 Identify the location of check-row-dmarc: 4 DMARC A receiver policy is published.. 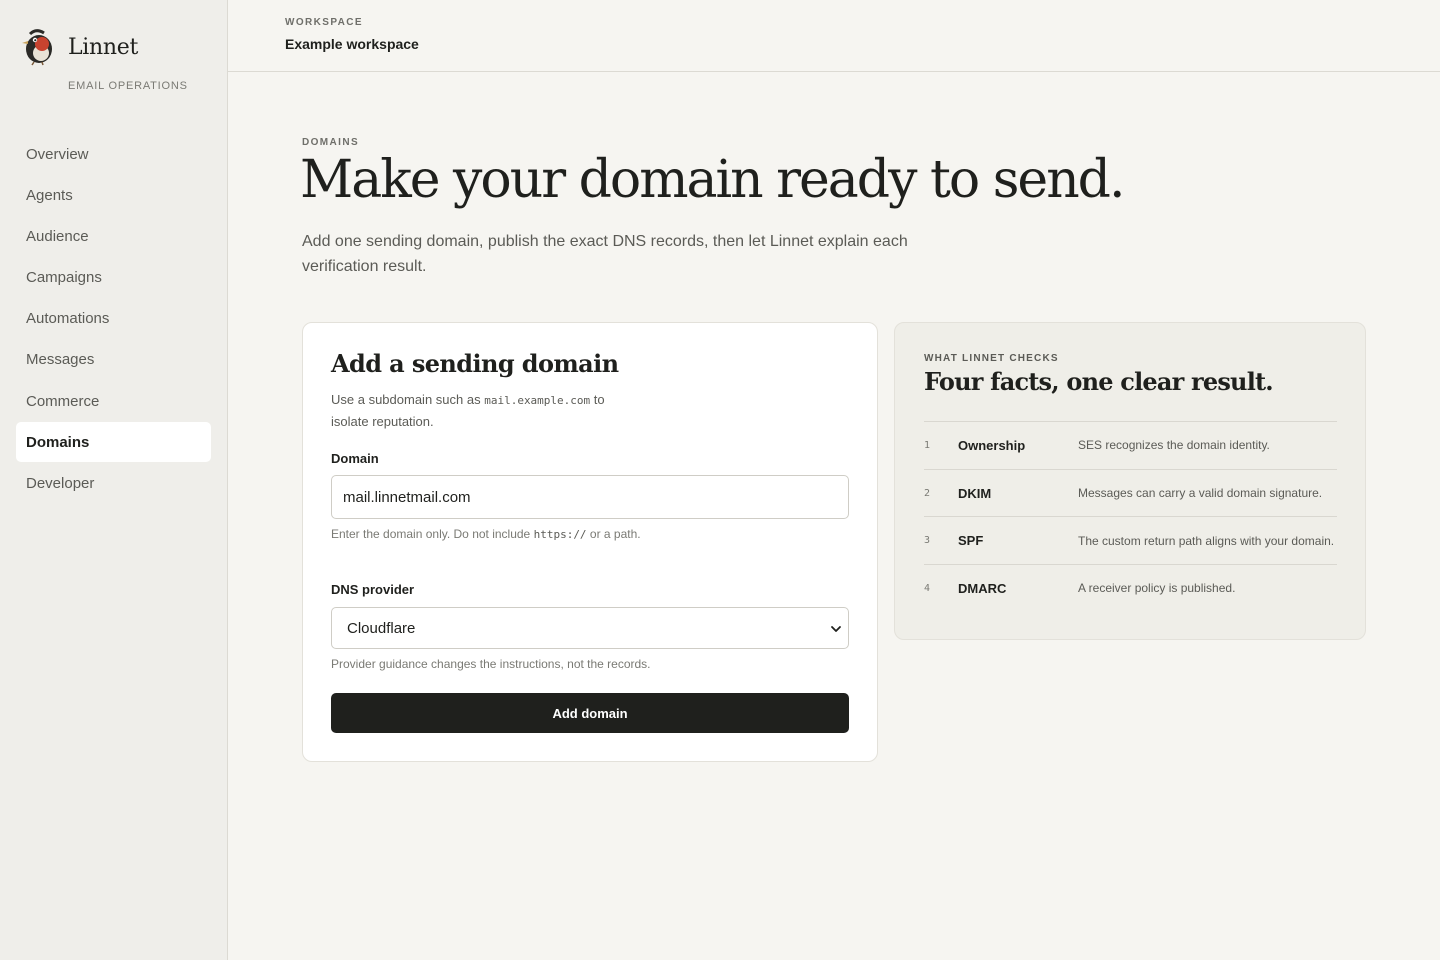
(1130, 588).